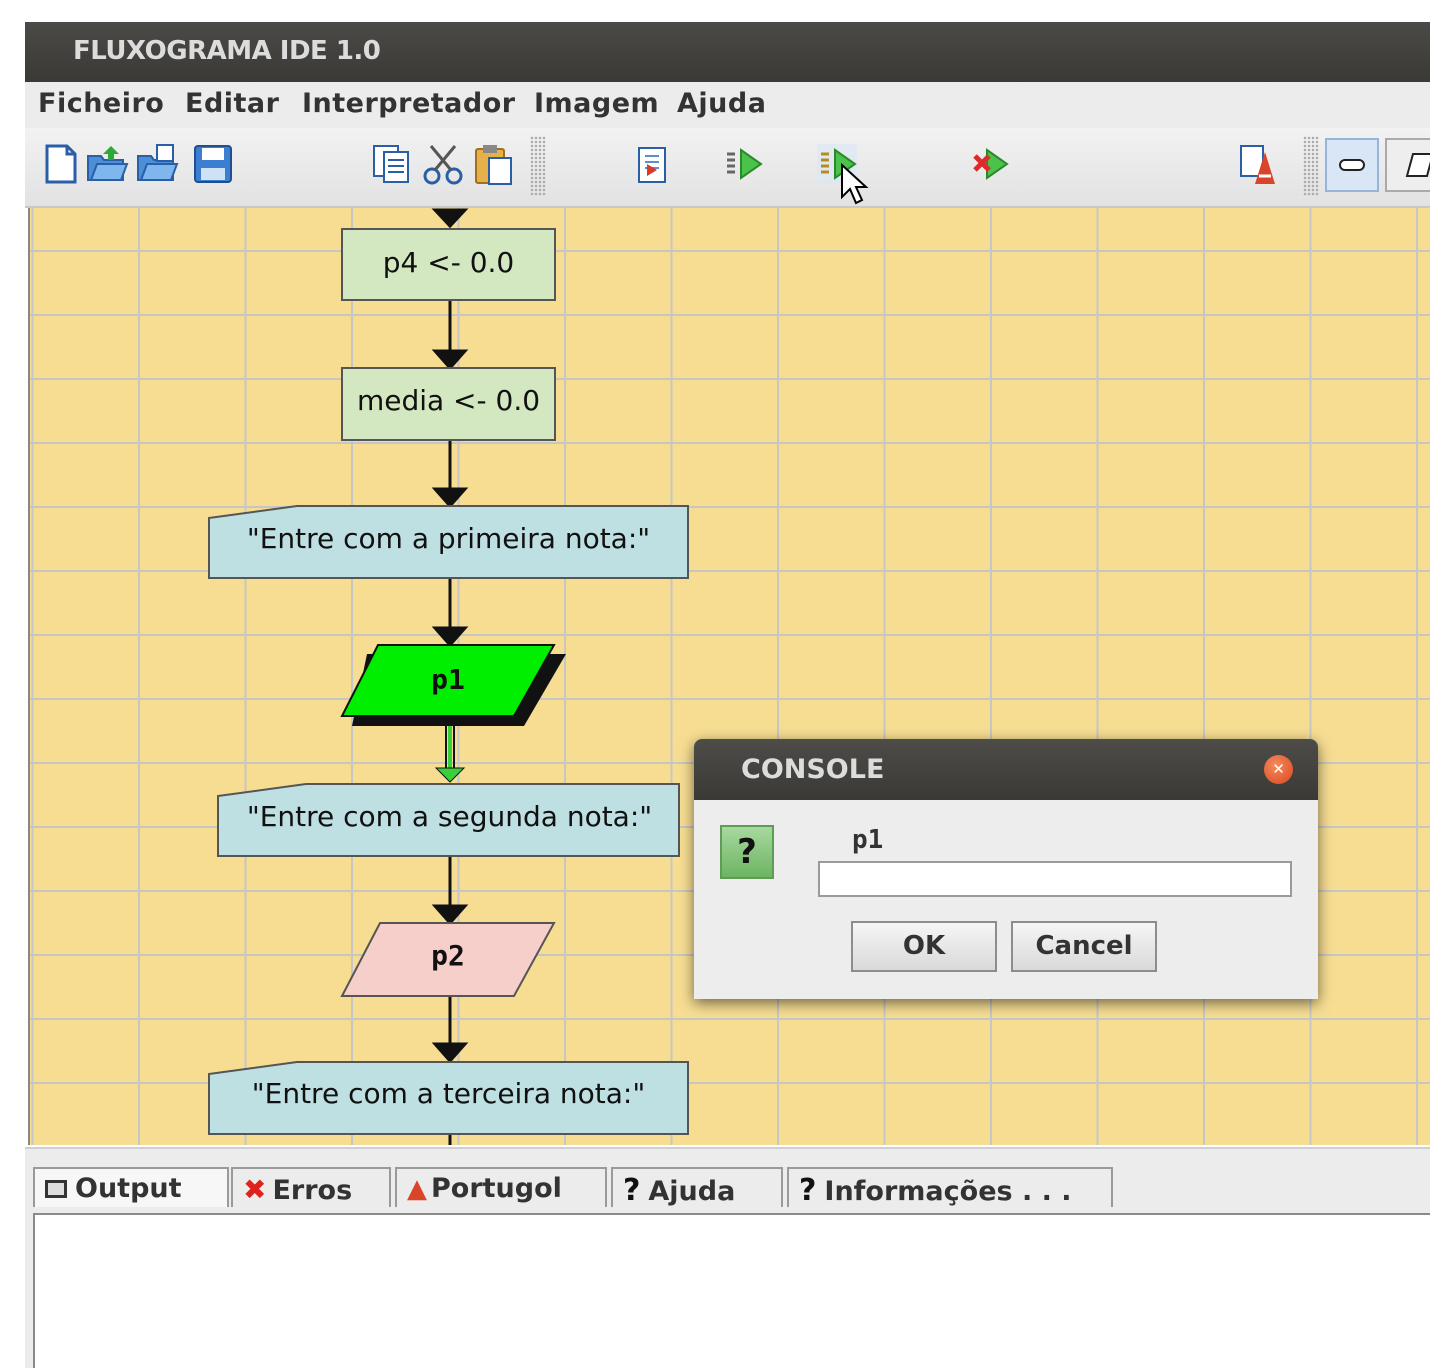  I want to click on open-folder-icon, so click(107, 164).